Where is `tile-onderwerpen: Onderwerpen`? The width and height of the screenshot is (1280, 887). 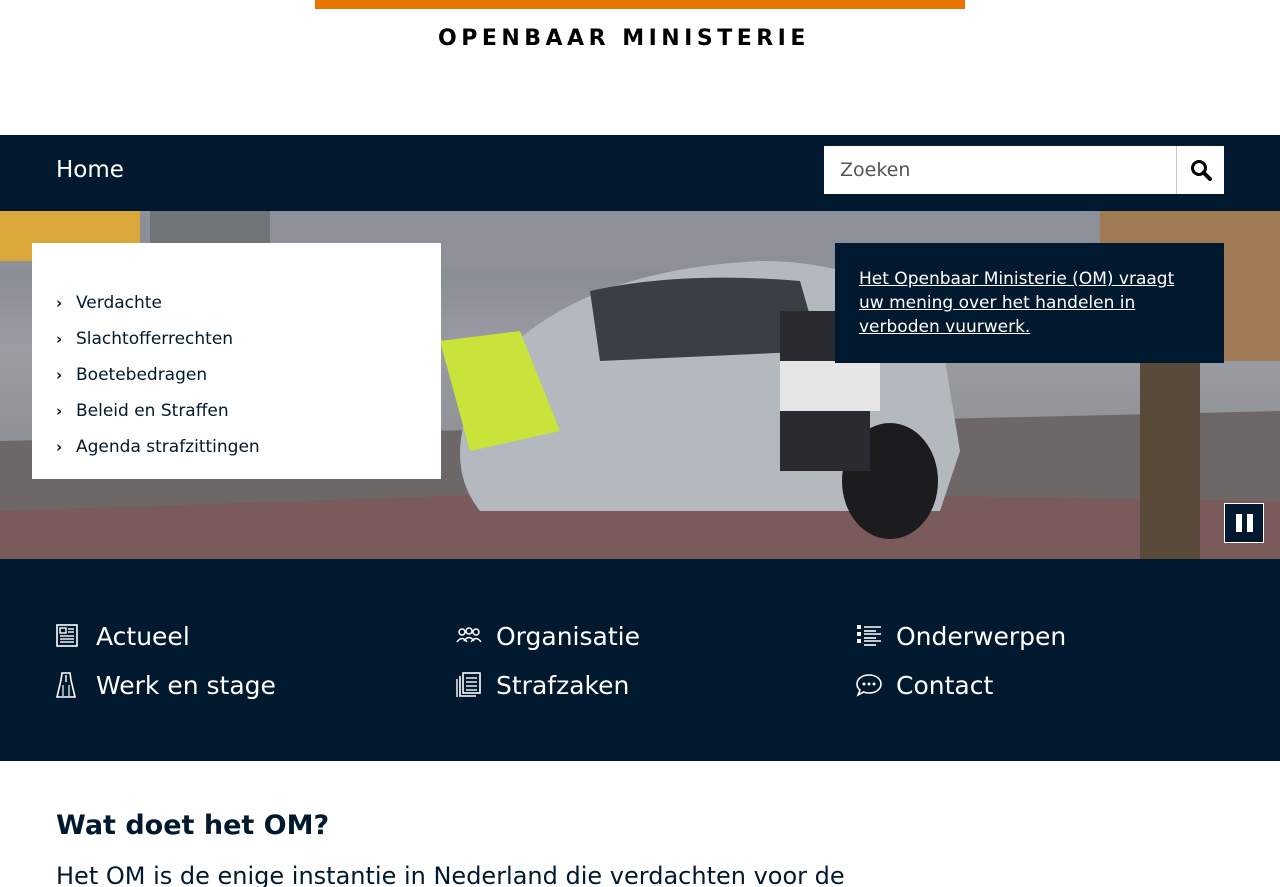 tile-onderwerpen: Onderwerpen is located at coordinates (961, 636).